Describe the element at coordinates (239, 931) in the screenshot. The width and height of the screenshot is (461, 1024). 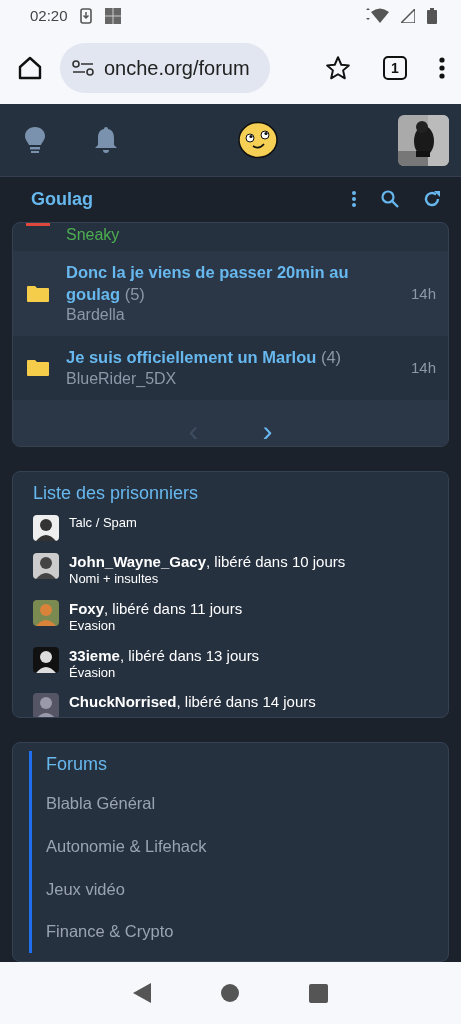
I see `forum-link: Finance & Crypto` at that location.